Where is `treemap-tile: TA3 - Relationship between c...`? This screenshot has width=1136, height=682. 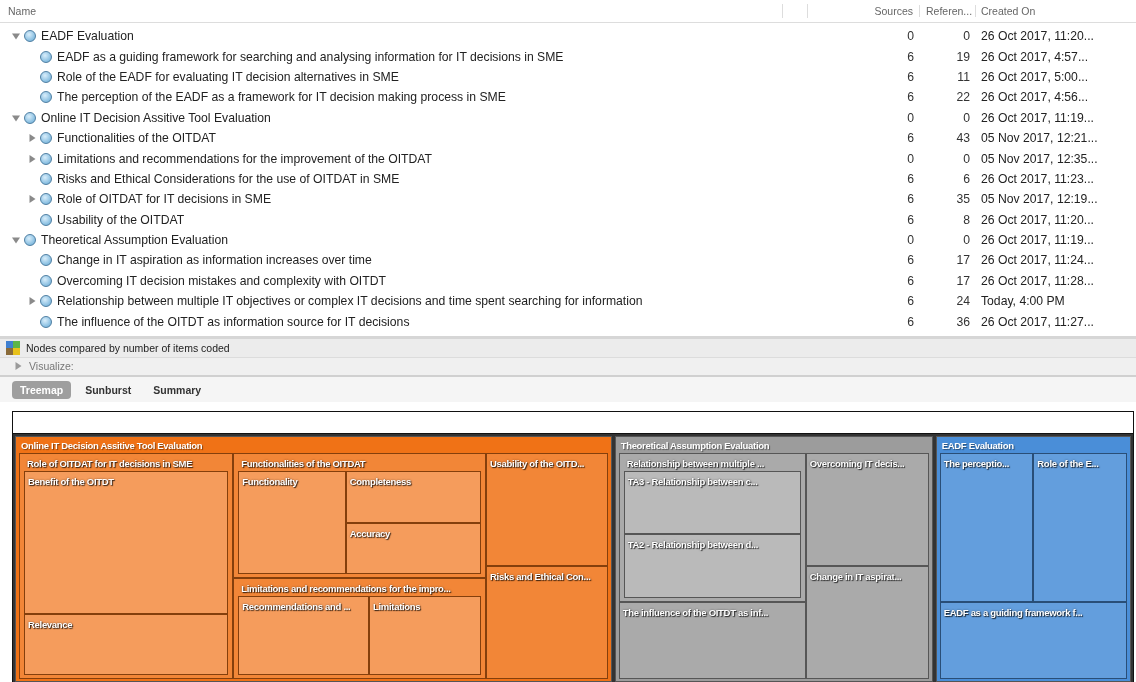
treemap-tile: TA3 - Relationship between c... is located at coordinates (712, 502).